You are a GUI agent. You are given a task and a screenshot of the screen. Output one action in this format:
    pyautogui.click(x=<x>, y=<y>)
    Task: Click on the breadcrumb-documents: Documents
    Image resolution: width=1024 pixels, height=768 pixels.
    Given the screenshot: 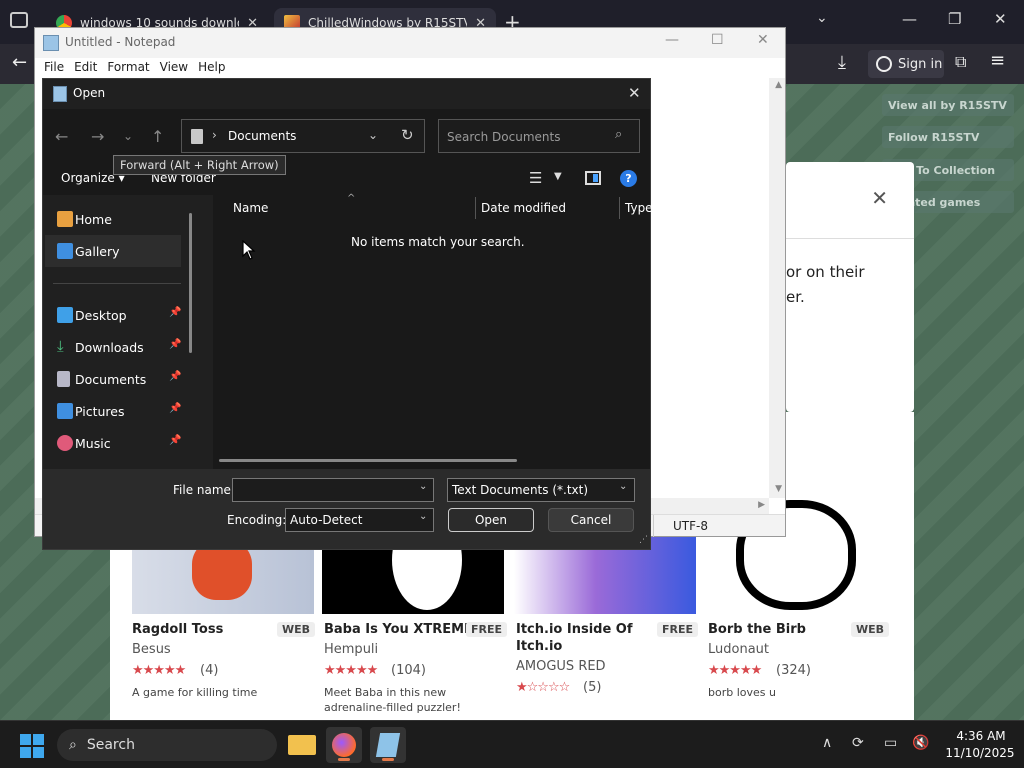 What is the action you would take?
    pyautogui.click(x=262, y=136)
    